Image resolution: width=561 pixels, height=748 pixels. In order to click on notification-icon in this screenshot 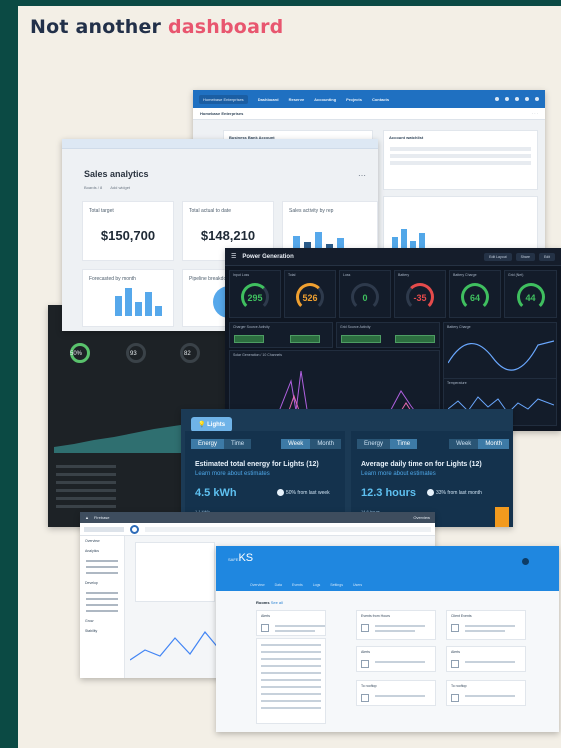, I will do `click(527, 99)`.